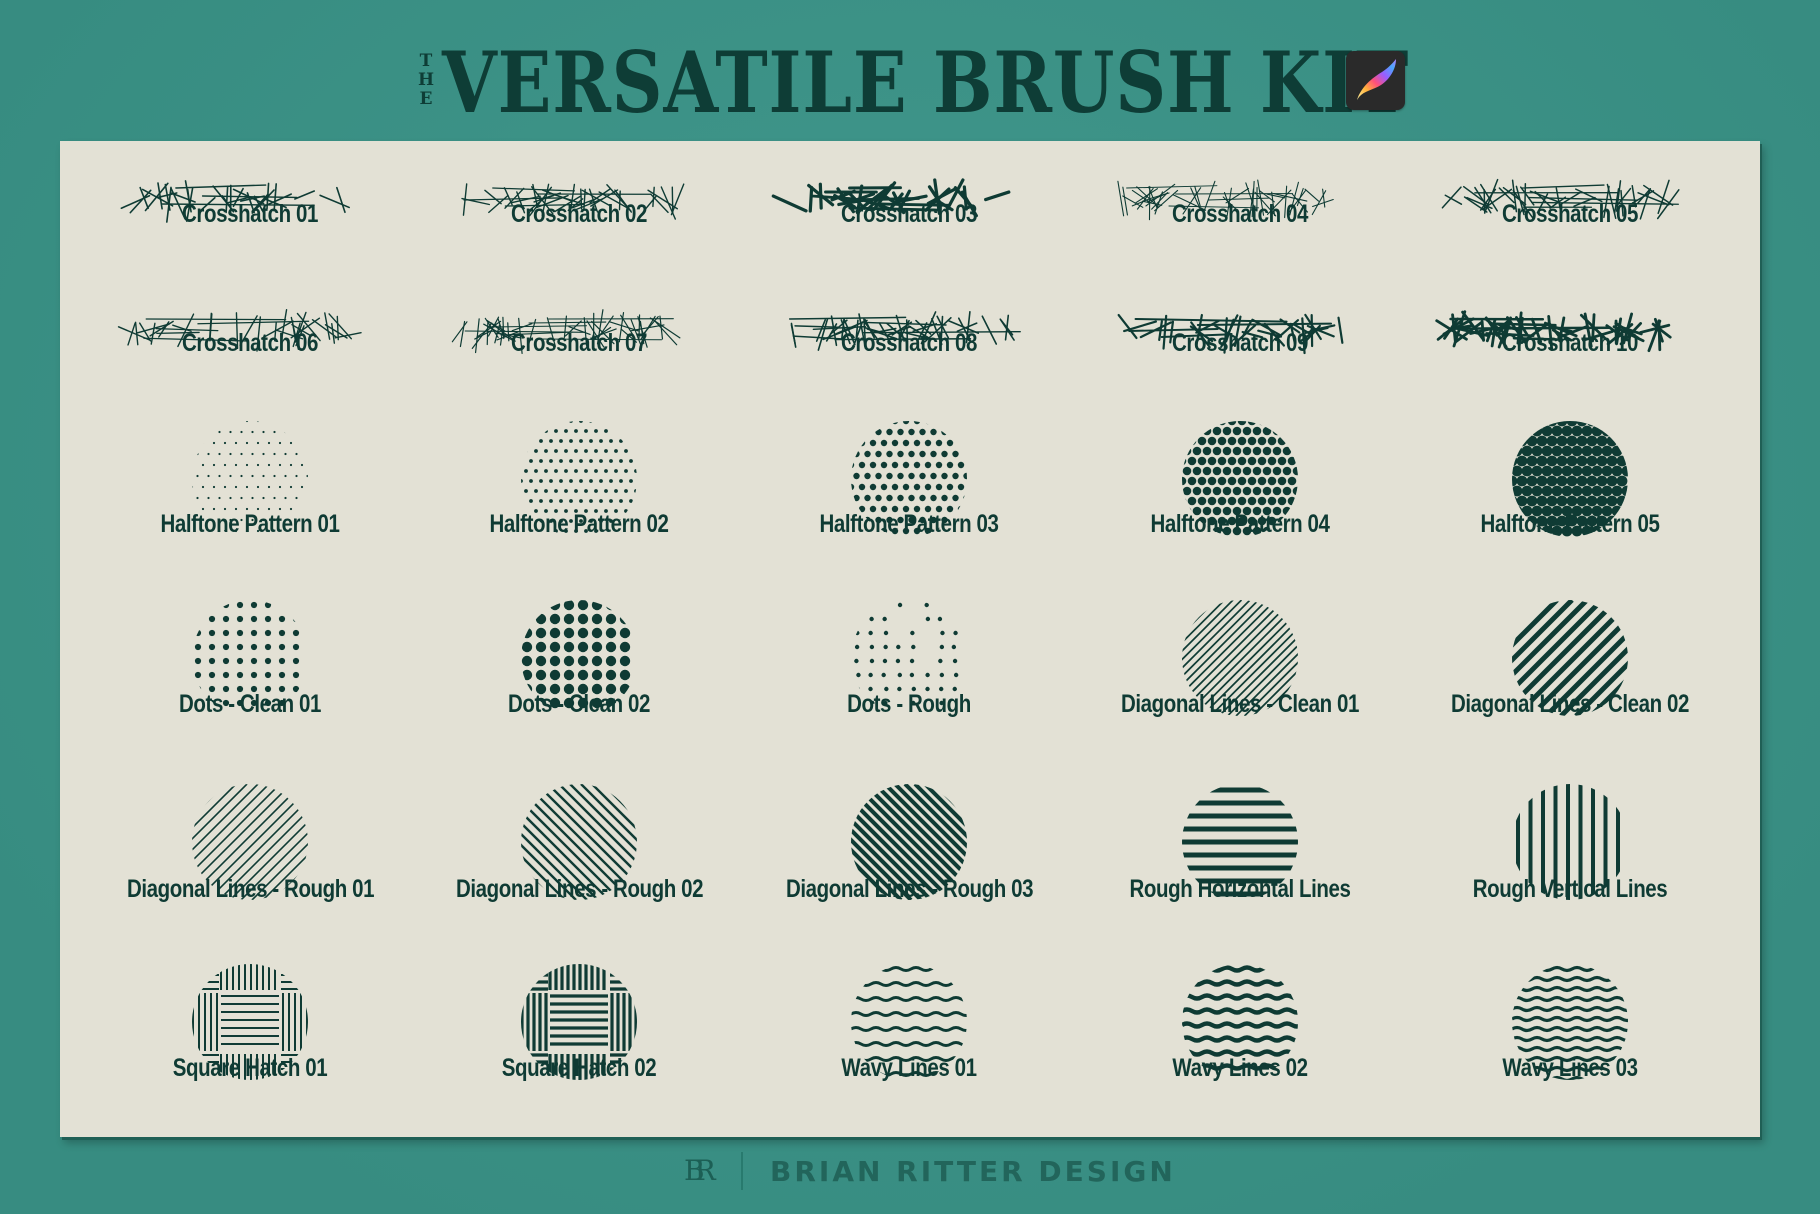 The height and width of the screenshot is (1214, 1820). Describe the element at coordinates (426, 99) in the screenshot. I see `title-prefix-letter: E` at that location.